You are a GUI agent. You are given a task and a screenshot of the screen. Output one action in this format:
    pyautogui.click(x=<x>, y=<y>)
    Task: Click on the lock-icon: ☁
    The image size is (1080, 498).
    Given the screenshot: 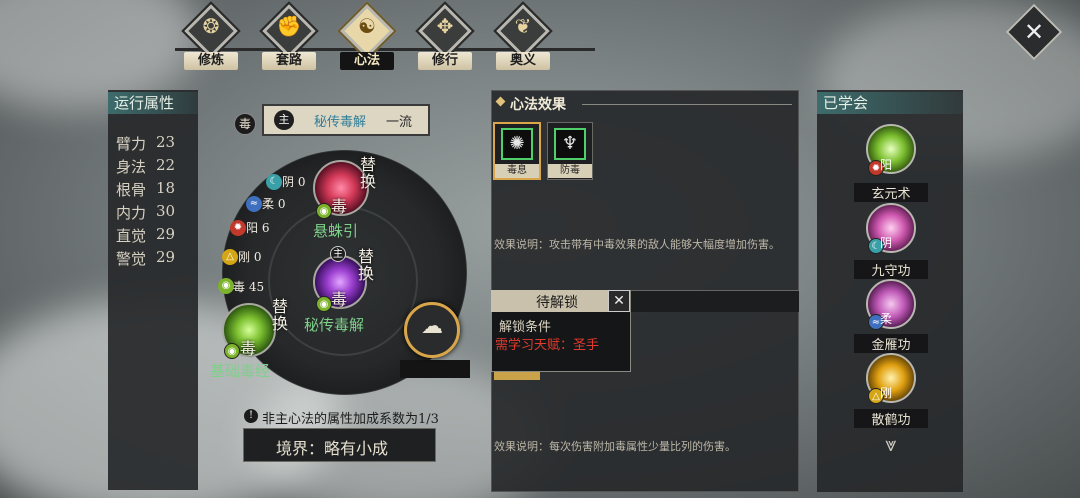 What is the action you would take?
    pyautogui.click(x=432, y=326)
    